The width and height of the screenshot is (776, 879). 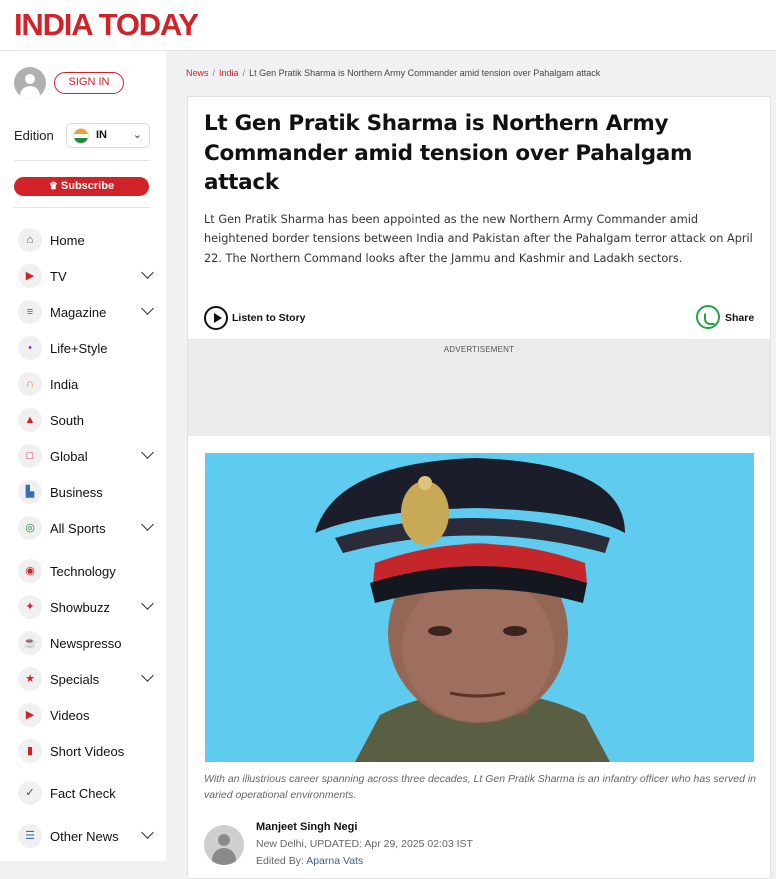 I want to click on sidebar-item-short-videos: ▮ Short Videos, so click(x=88, y=752).